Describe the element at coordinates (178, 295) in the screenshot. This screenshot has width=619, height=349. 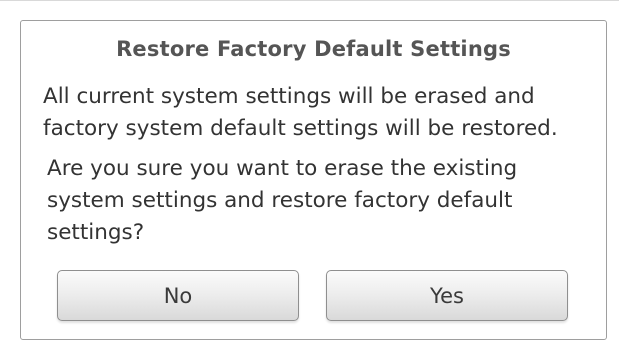
I see `no-button: No` at that location.